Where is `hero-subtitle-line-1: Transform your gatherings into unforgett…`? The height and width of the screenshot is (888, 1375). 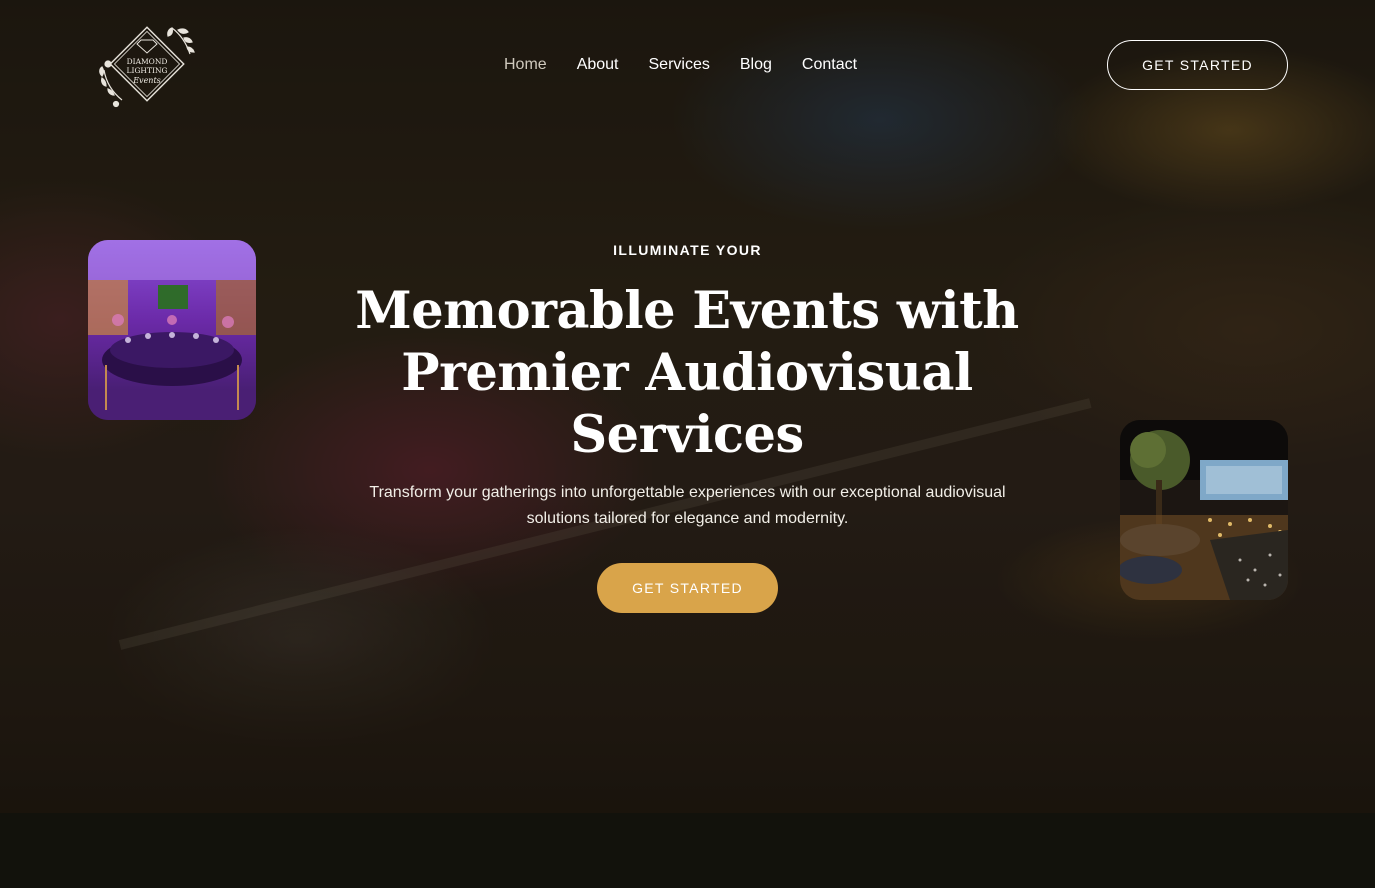 hero-subtitle-line-1: Transform your gatherings into unforgett… is located at coordinates (687, 492).